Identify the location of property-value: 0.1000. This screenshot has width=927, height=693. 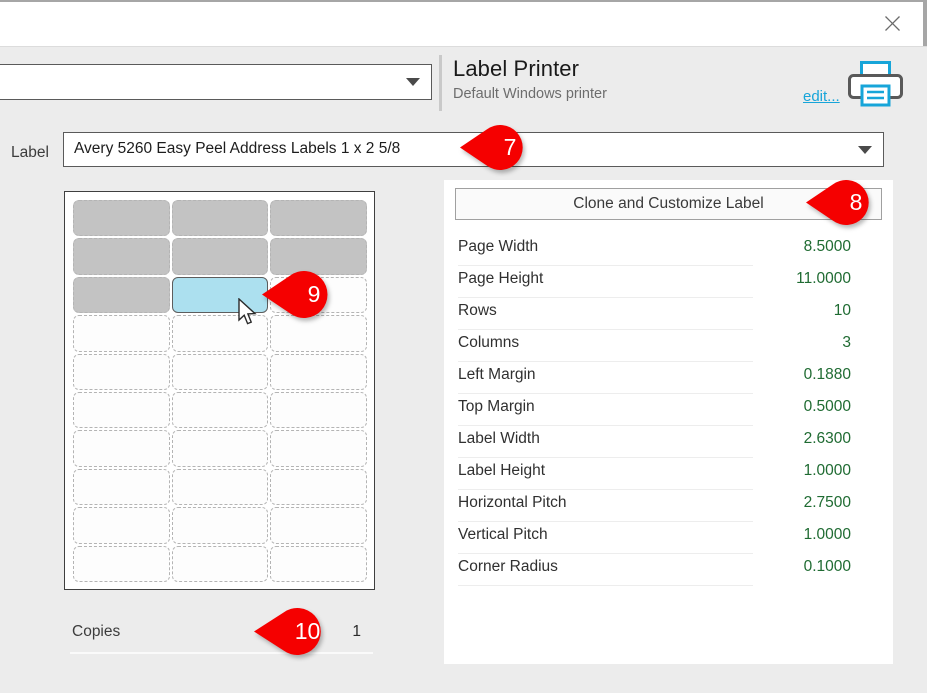
(827, 566).